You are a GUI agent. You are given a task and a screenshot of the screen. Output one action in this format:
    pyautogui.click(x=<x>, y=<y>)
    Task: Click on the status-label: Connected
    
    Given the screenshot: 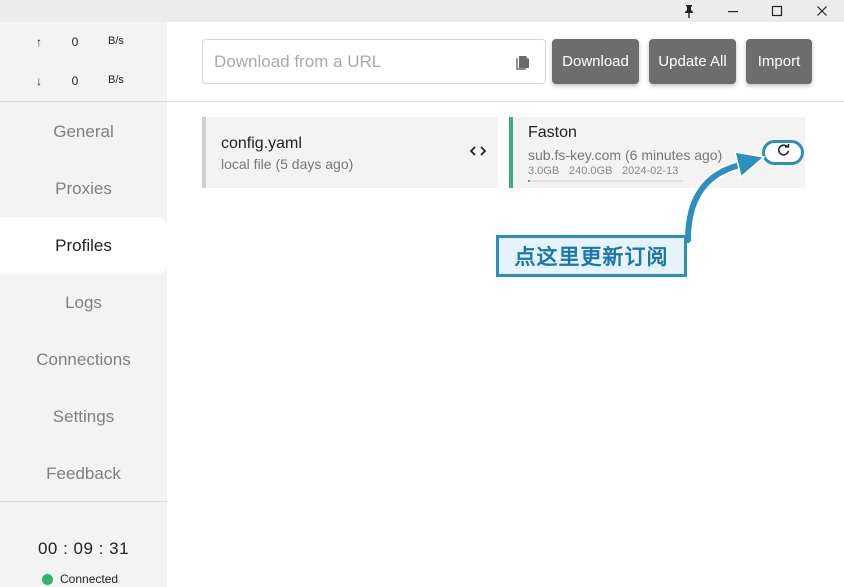 What is the action you would take?
    pyautogui.click(x=89, y=579)
    